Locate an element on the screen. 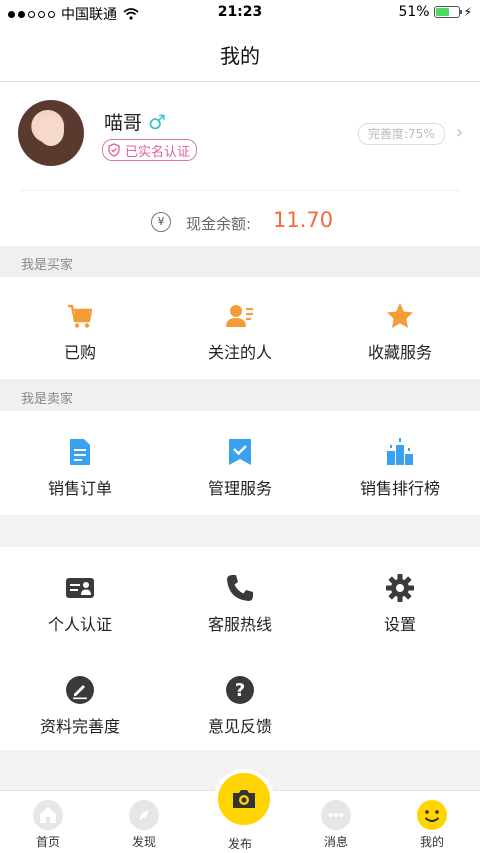 This screenshot has width=480, height=853. smiley-icon is located at coordinates (432, 815).